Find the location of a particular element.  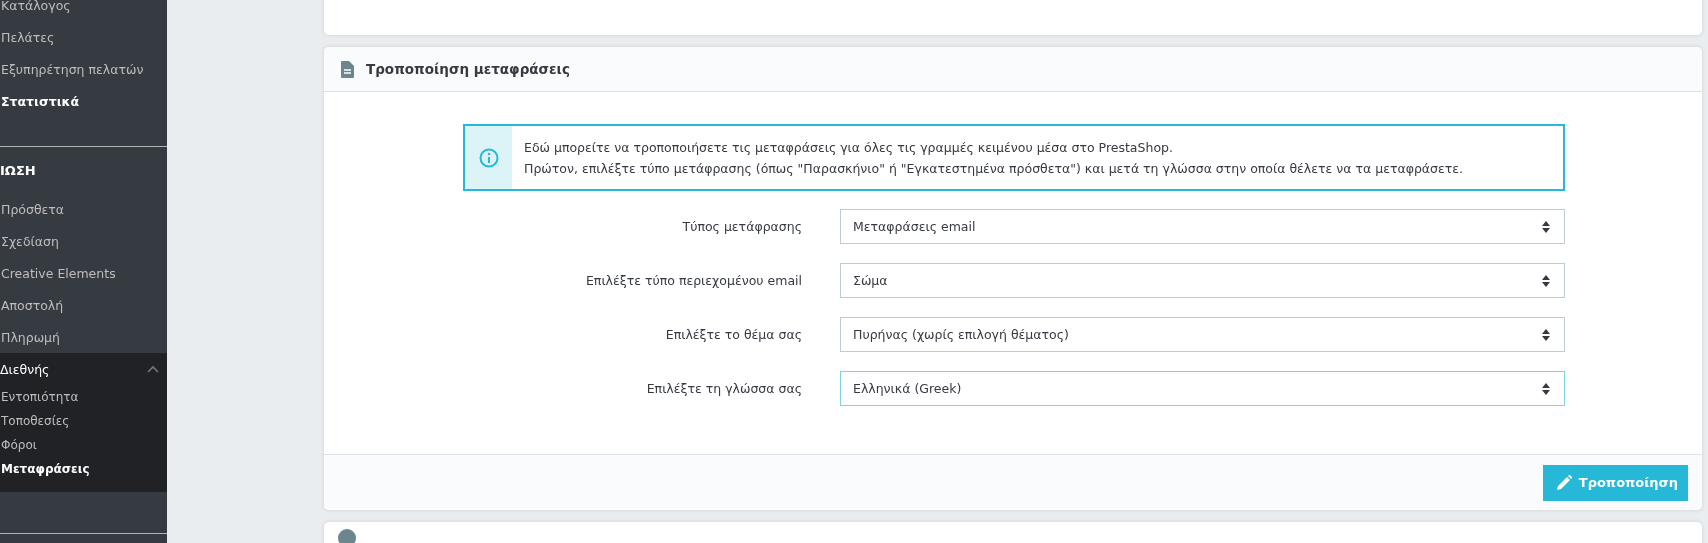

info-text: Πρώτον, επιλέξτε τύπο μετάφρασης (όπως "Παρασκήνιο" ή "Εγκατεστημένα πρόσθετα") και μετά τη γλώσσα στην οποία θέλετε να τα μεταφράσετε. is located at coordinates (993, 168).